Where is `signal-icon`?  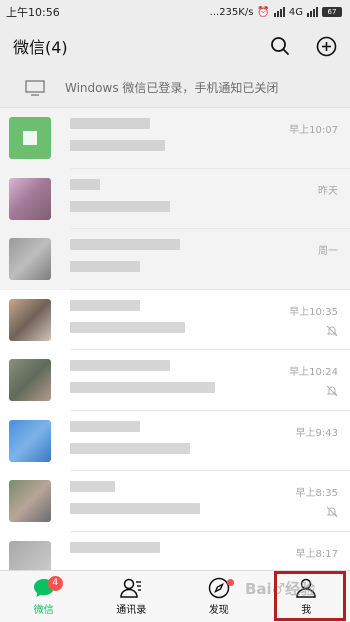
signal-icon is located at coordinates (279, 12).